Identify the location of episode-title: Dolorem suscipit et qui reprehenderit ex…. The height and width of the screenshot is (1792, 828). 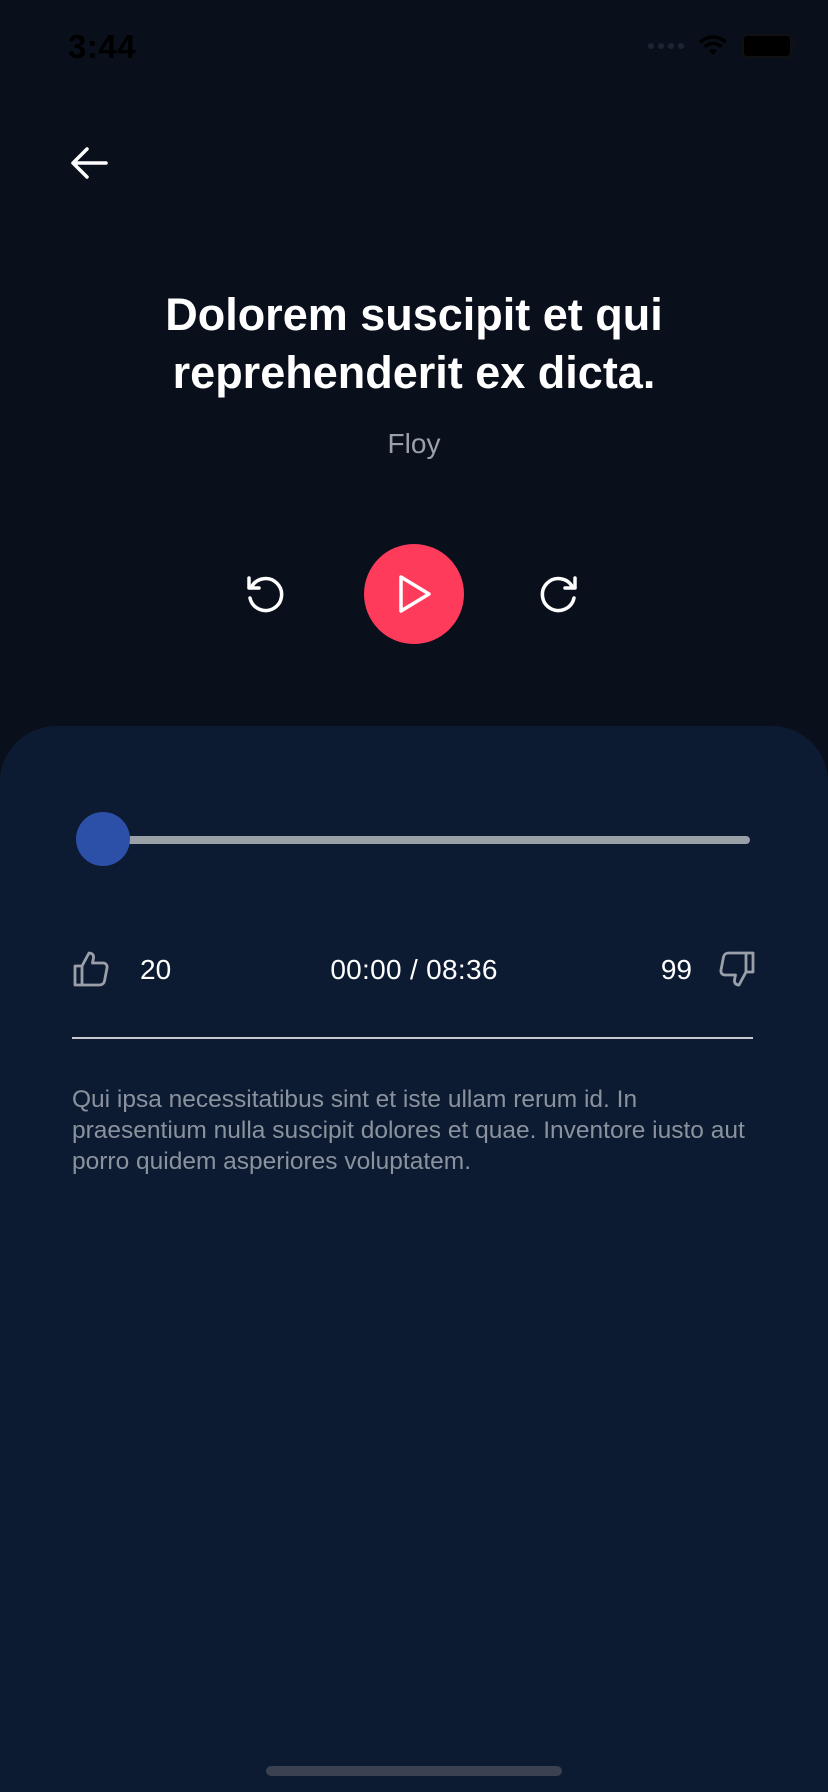
(414, 343).